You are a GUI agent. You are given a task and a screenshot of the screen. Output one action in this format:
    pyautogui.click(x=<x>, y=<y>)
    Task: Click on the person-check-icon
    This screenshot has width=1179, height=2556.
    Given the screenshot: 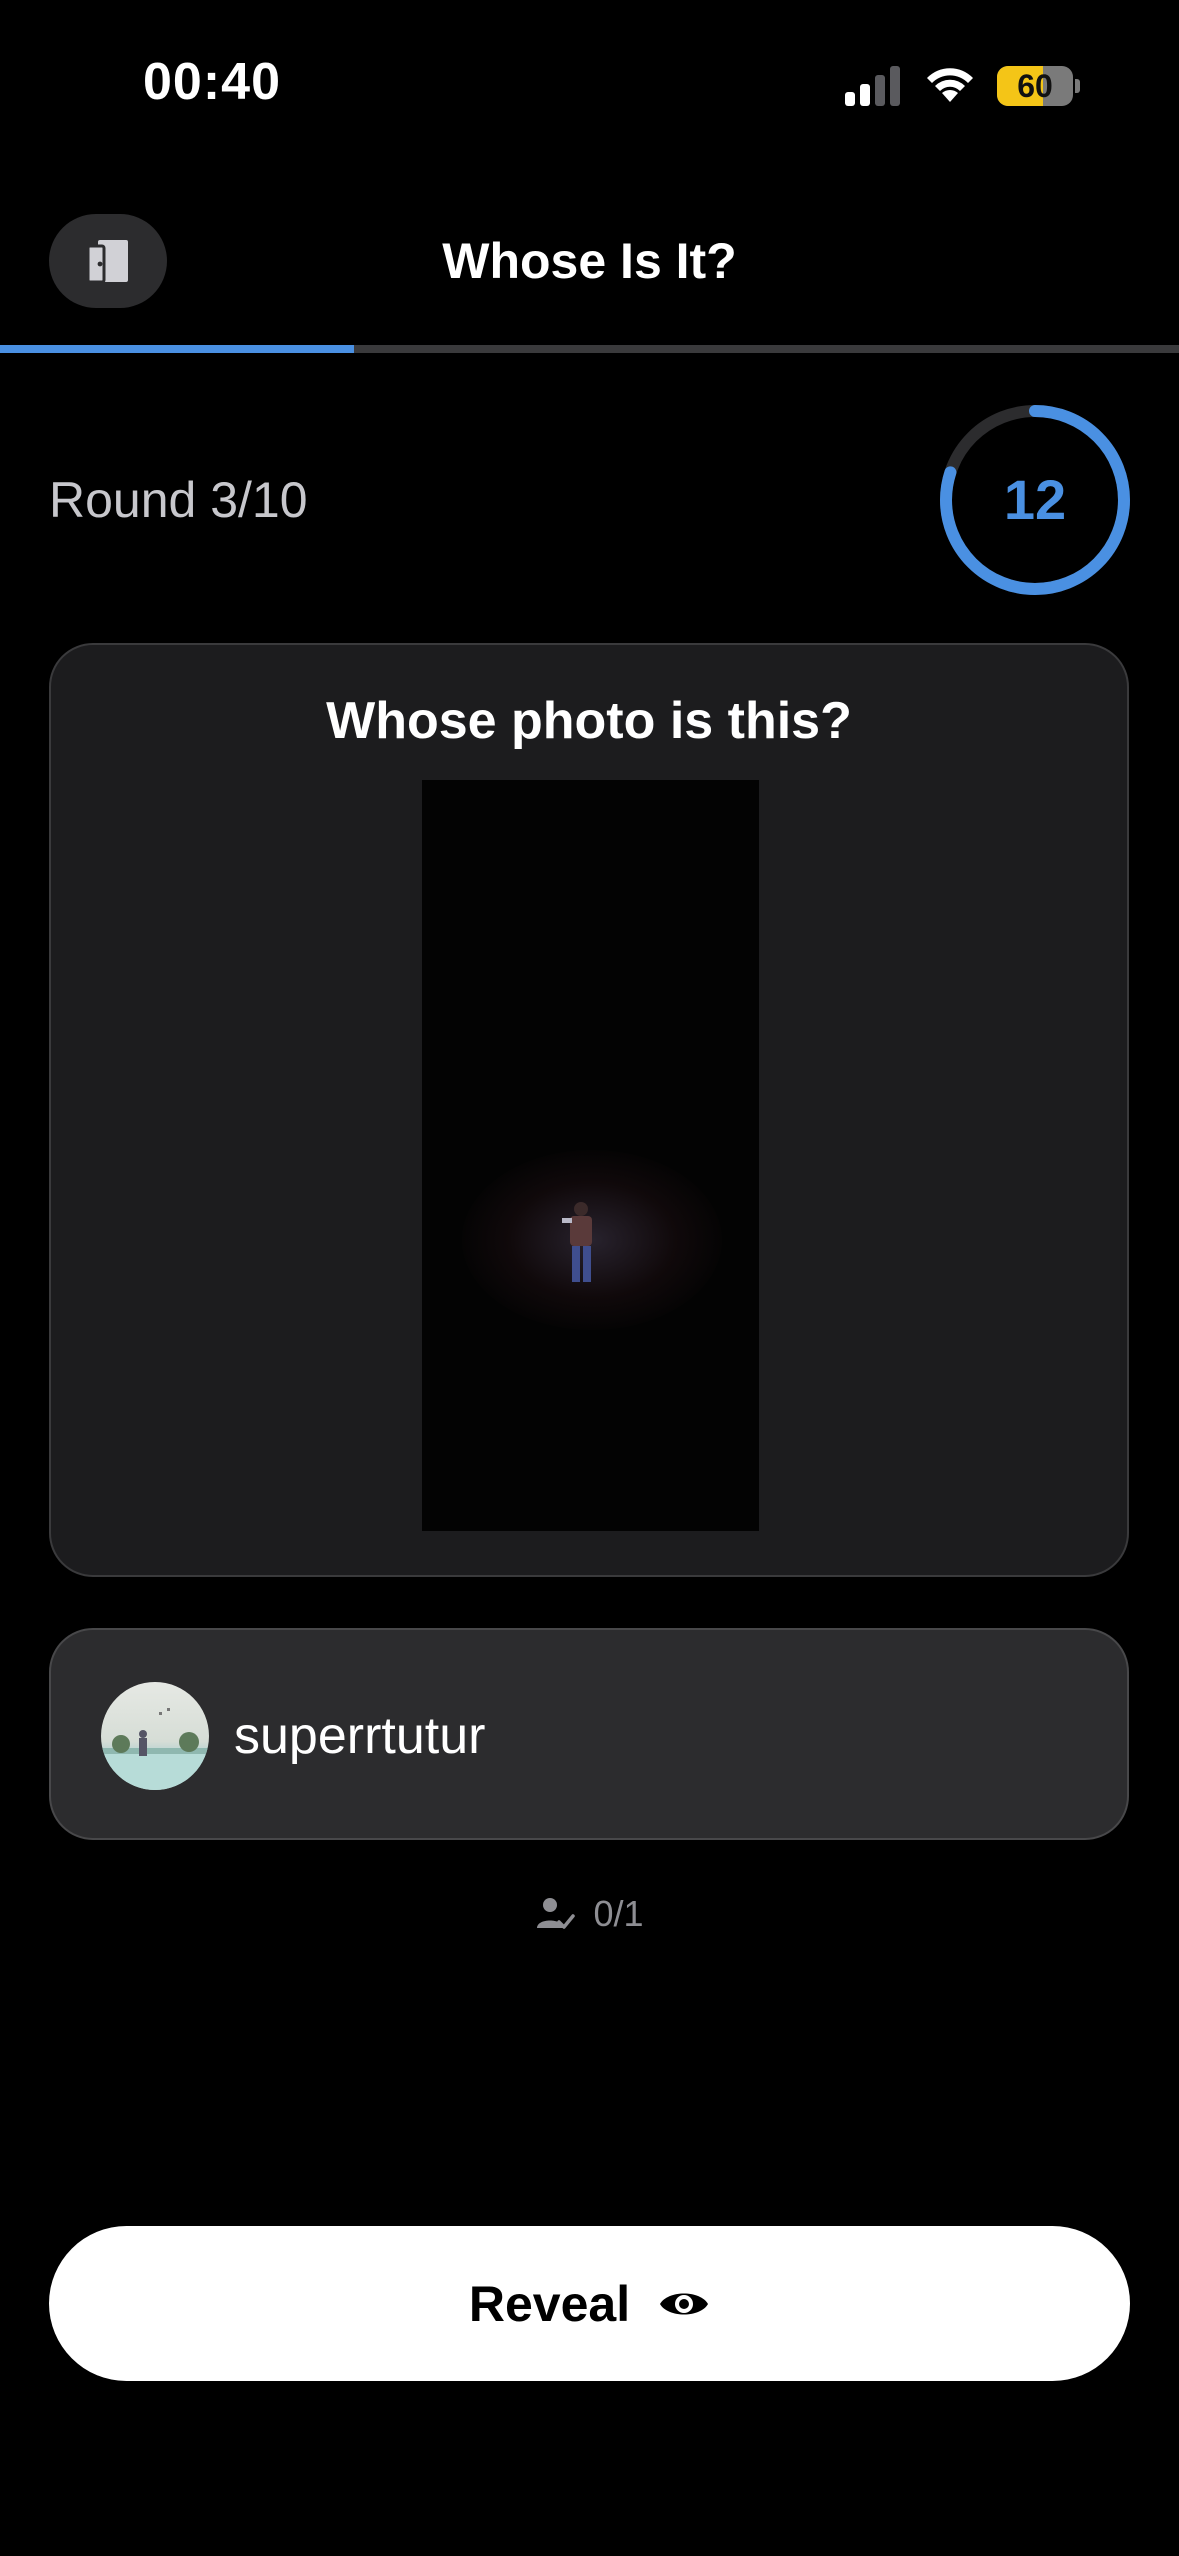 What is the action you would take?
    pyautogui.click(x=556, y=1913)
    